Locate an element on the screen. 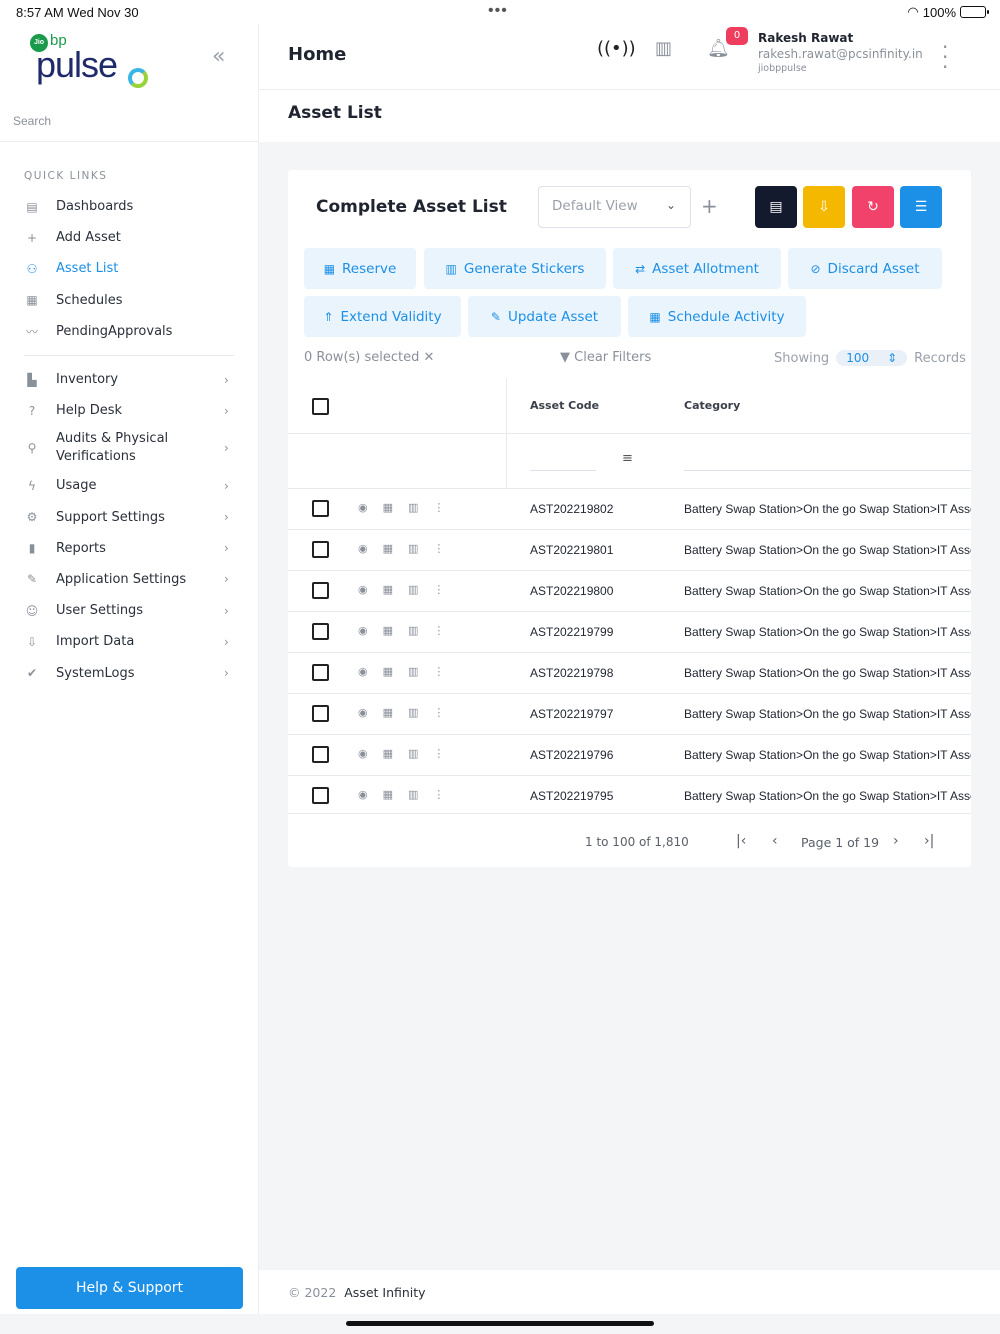 This screenshot has width=1000, height=1334. add-view-icon: + is located at coordinates (709, 206).